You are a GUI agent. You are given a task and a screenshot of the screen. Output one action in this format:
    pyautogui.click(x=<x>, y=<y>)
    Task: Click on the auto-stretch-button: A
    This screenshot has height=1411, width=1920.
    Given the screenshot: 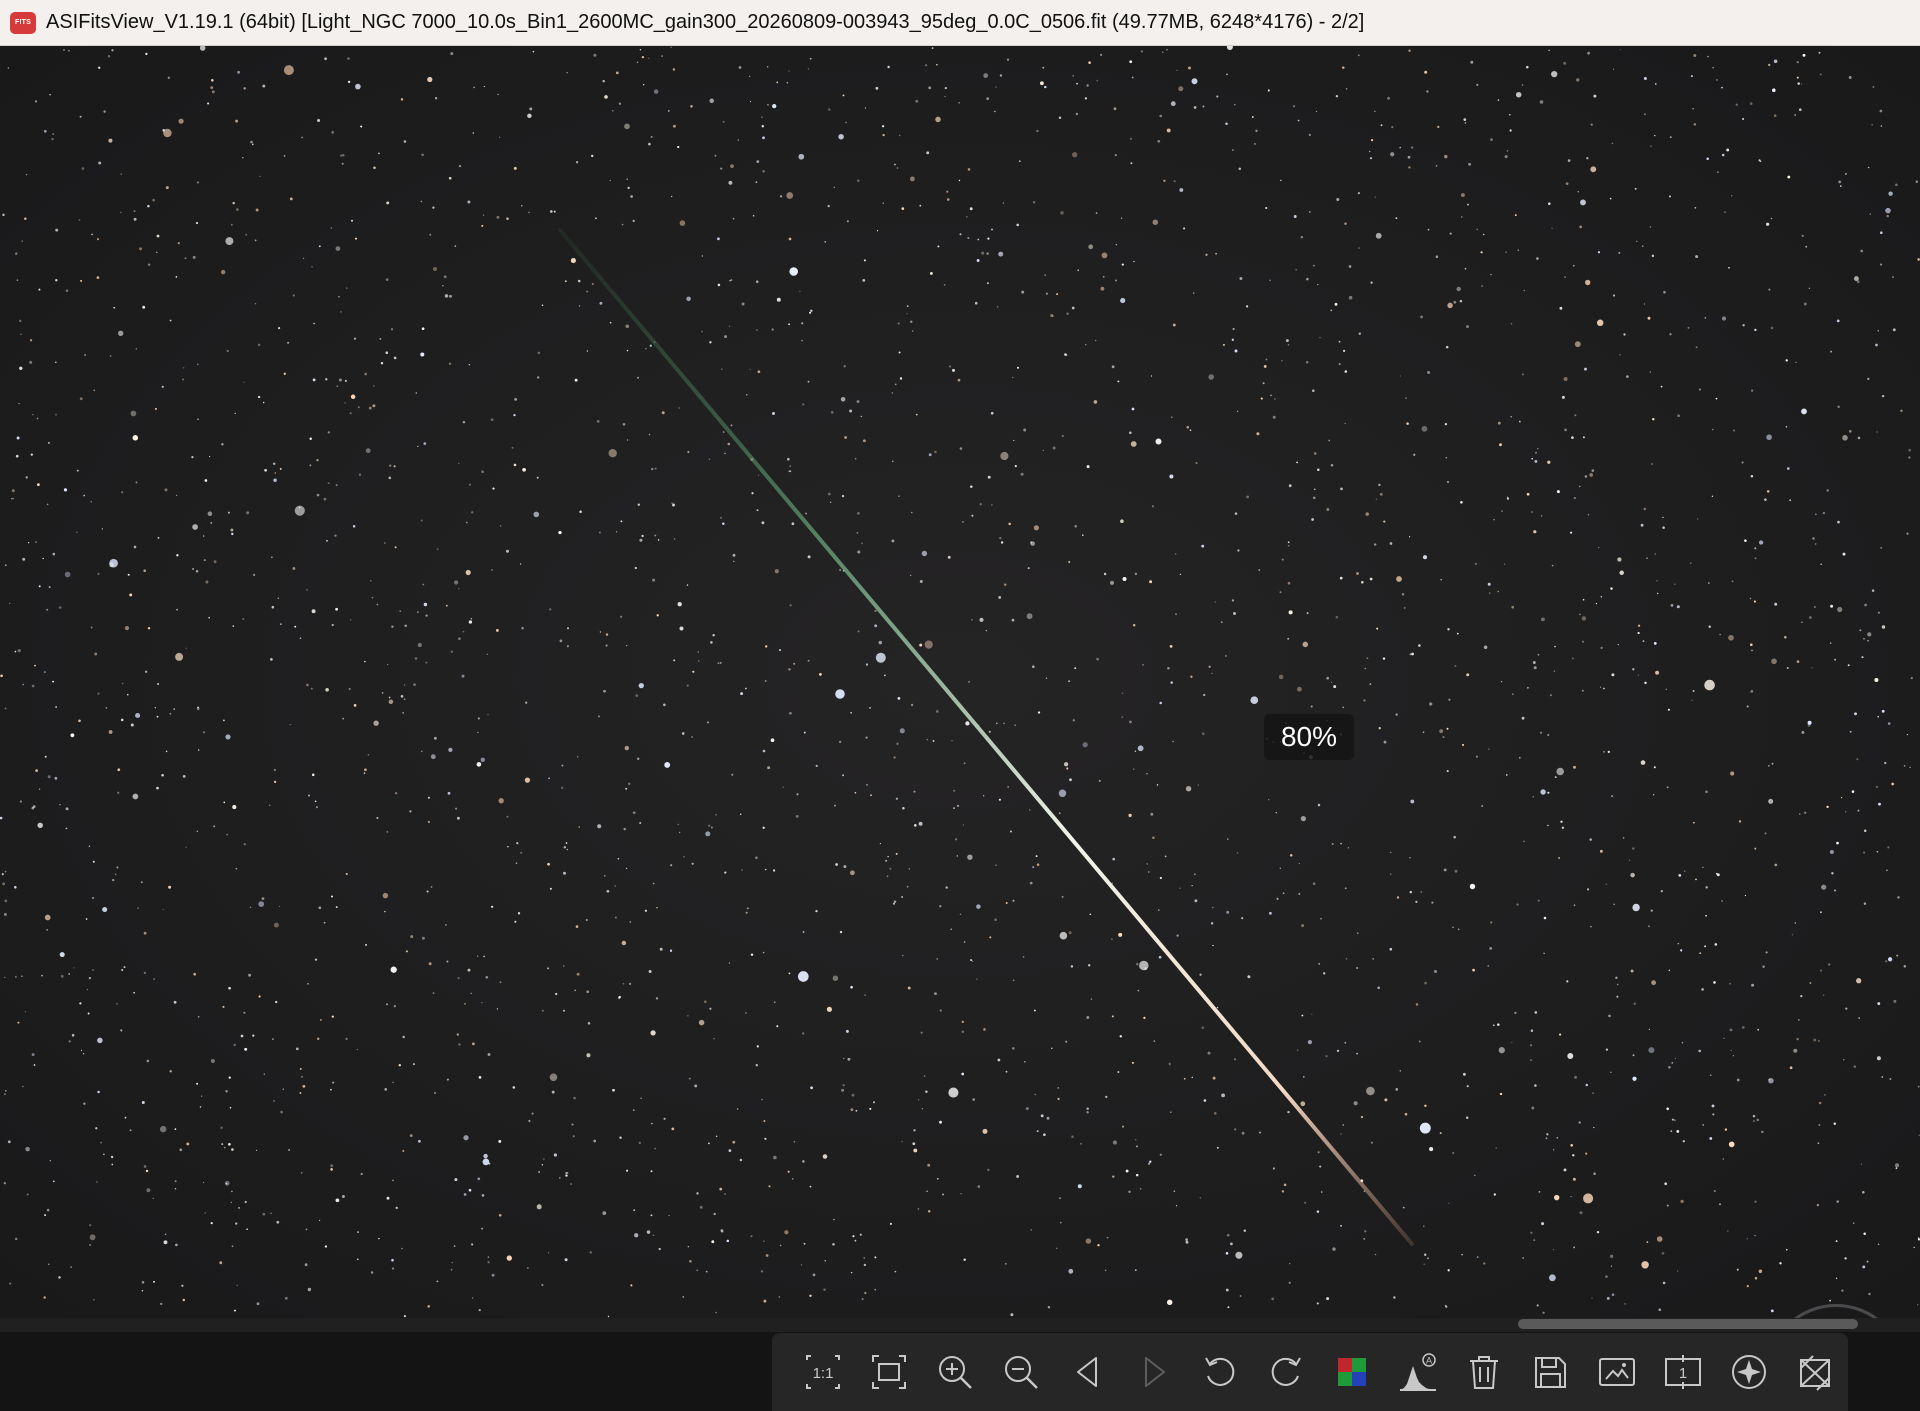 What is the action you would take?
    pyautogui.click(x=1418, y=1372)
    